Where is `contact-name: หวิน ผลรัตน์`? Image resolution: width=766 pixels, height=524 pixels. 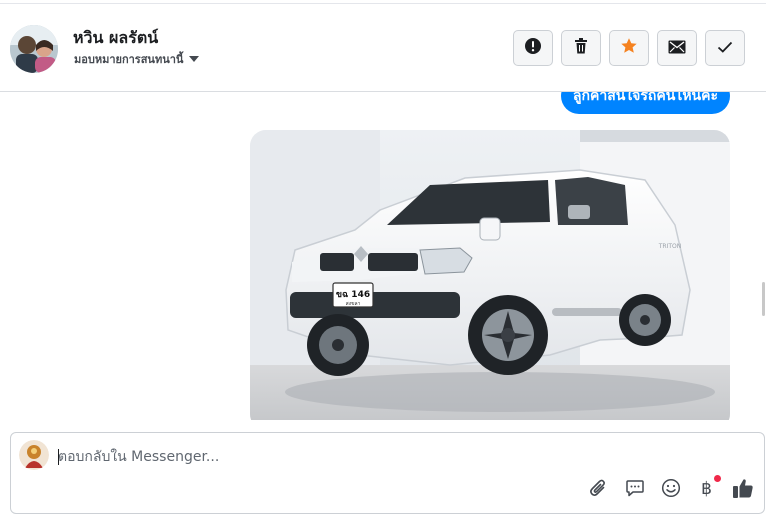
contact-name: หวิน ผลรัตน์ is located at coordinates (115, 38).